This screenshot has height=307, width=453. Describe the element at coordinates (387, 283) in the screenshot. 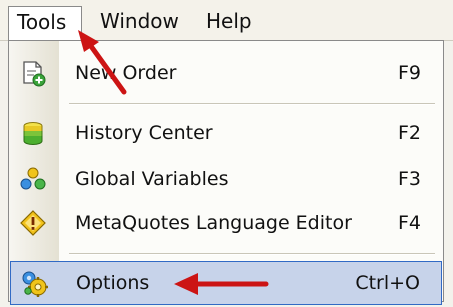

I see `menu-item-shortcut: Ctrl+O` at that location.